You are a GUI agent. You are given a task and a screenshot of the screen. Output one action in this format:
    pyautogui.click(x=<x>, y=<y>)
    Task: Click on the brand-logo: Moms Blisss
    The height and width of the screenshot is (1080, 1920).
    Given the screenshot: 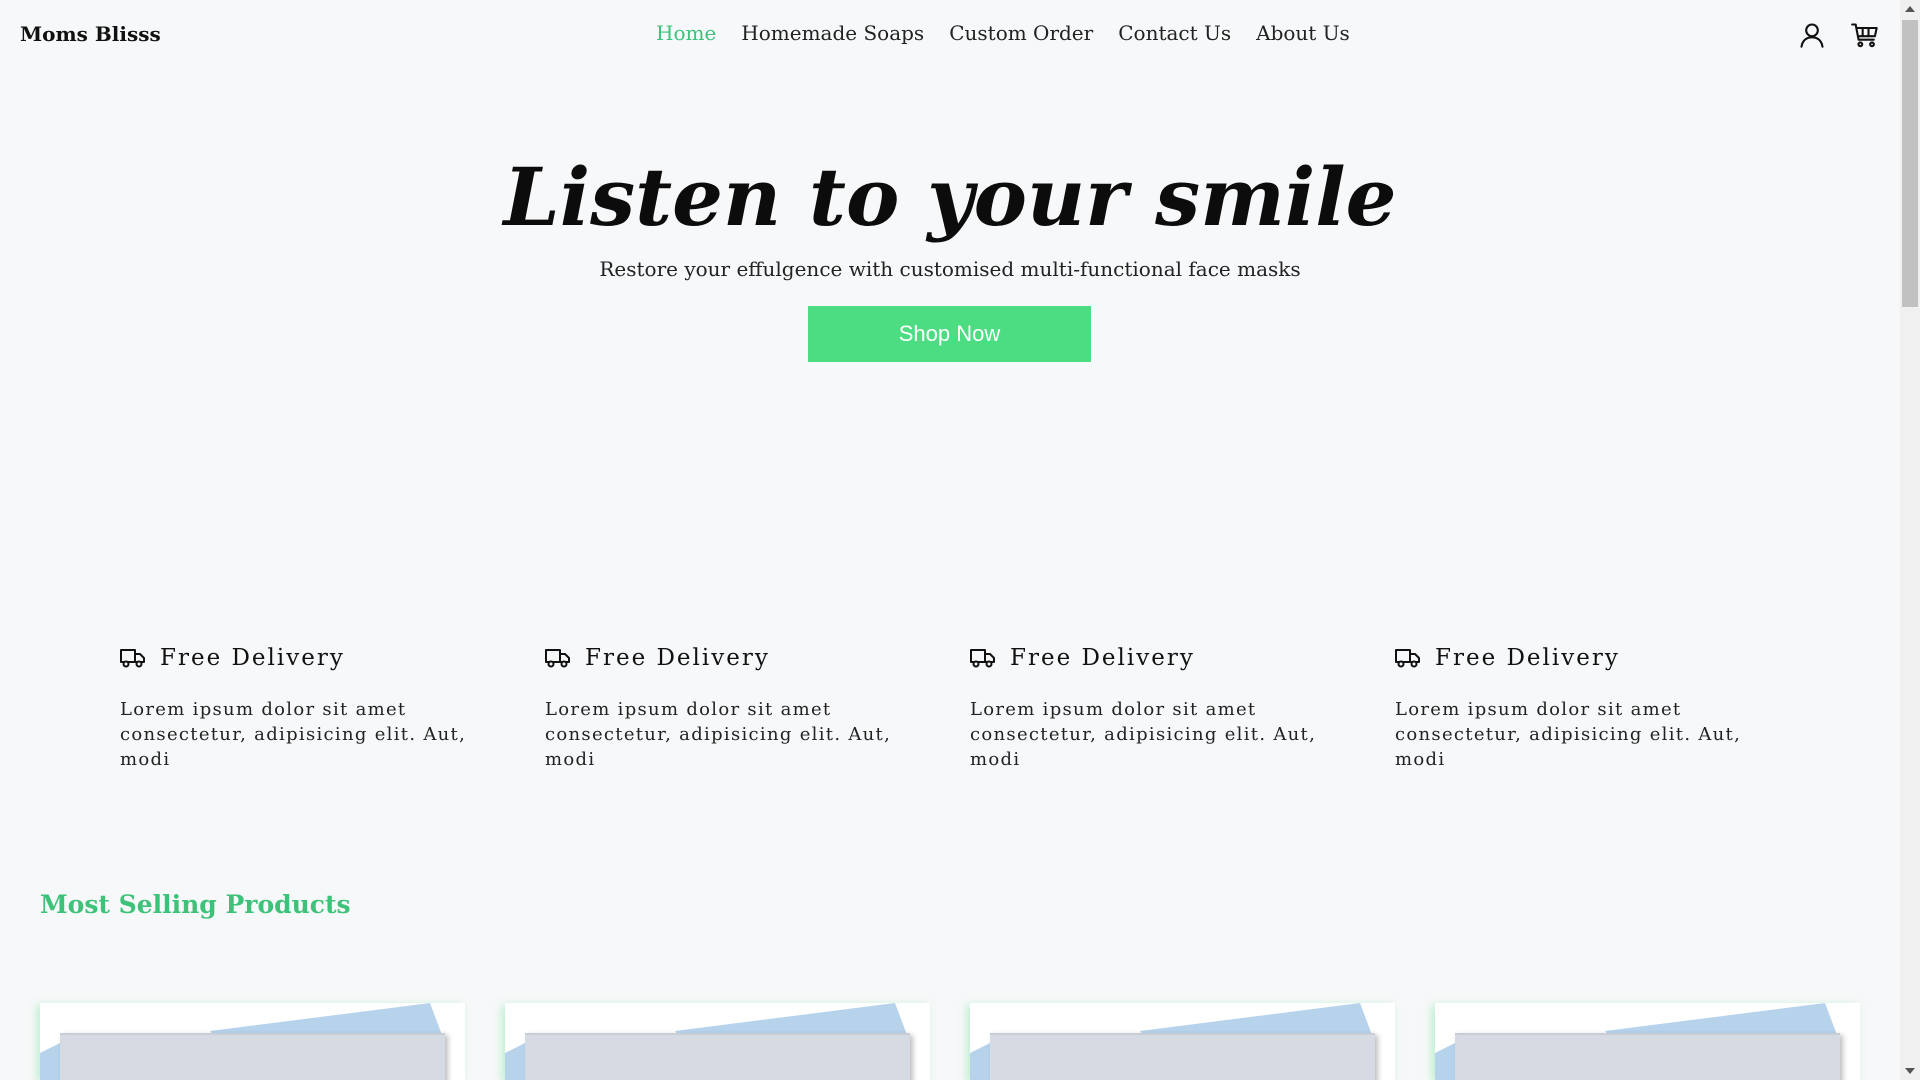 What is the action you would take?
    pyautogui.click(x=90, y=34)
    